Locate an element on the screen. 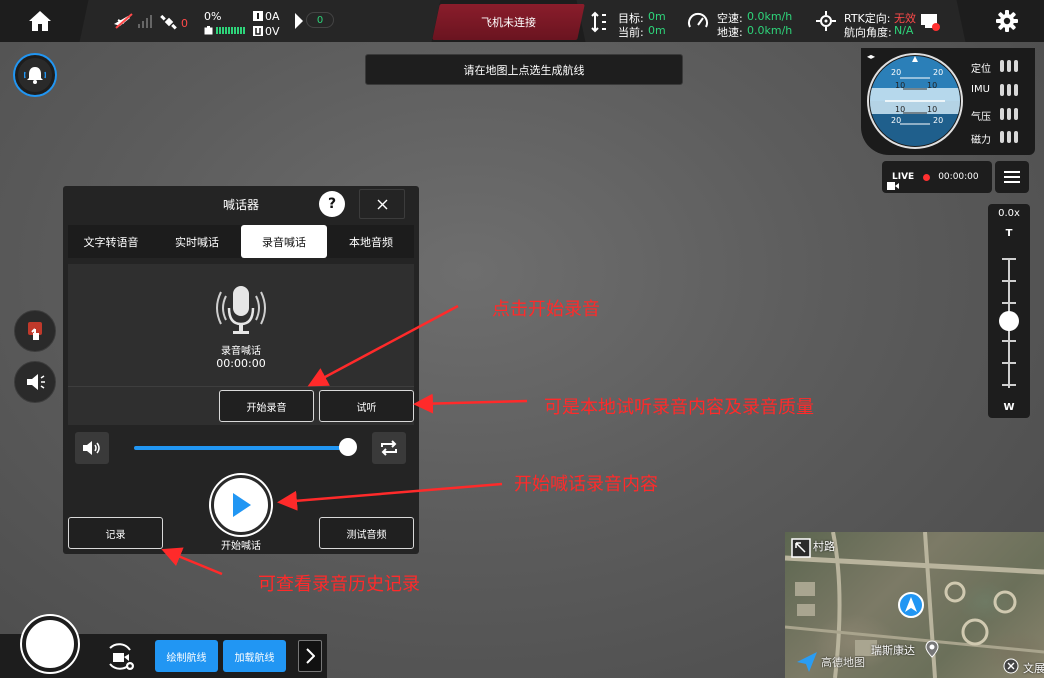 The image size is (1044, 678). pitch-scale-m20-left: 20 is located at coordinates (896, 120).